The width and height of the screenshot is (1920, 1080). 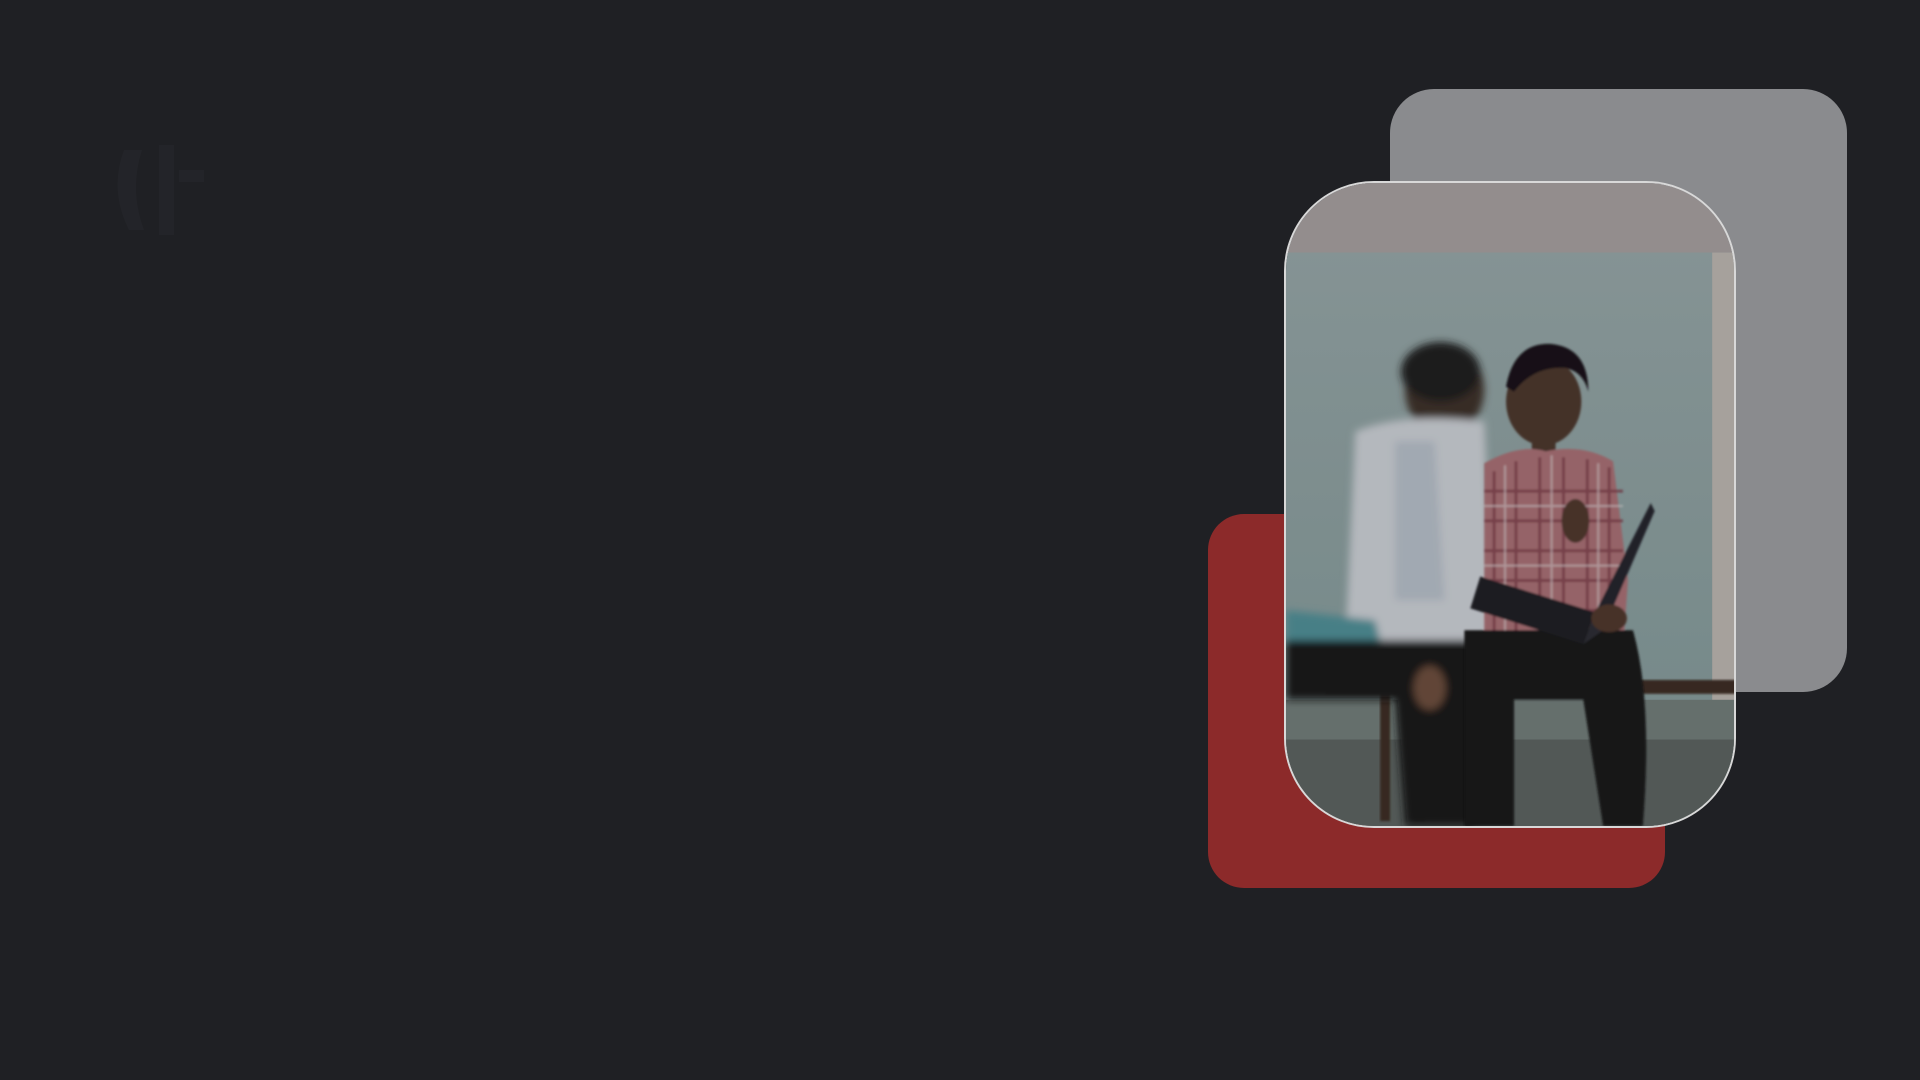 I want to click on student-photo, so click(x=1510, y=504).